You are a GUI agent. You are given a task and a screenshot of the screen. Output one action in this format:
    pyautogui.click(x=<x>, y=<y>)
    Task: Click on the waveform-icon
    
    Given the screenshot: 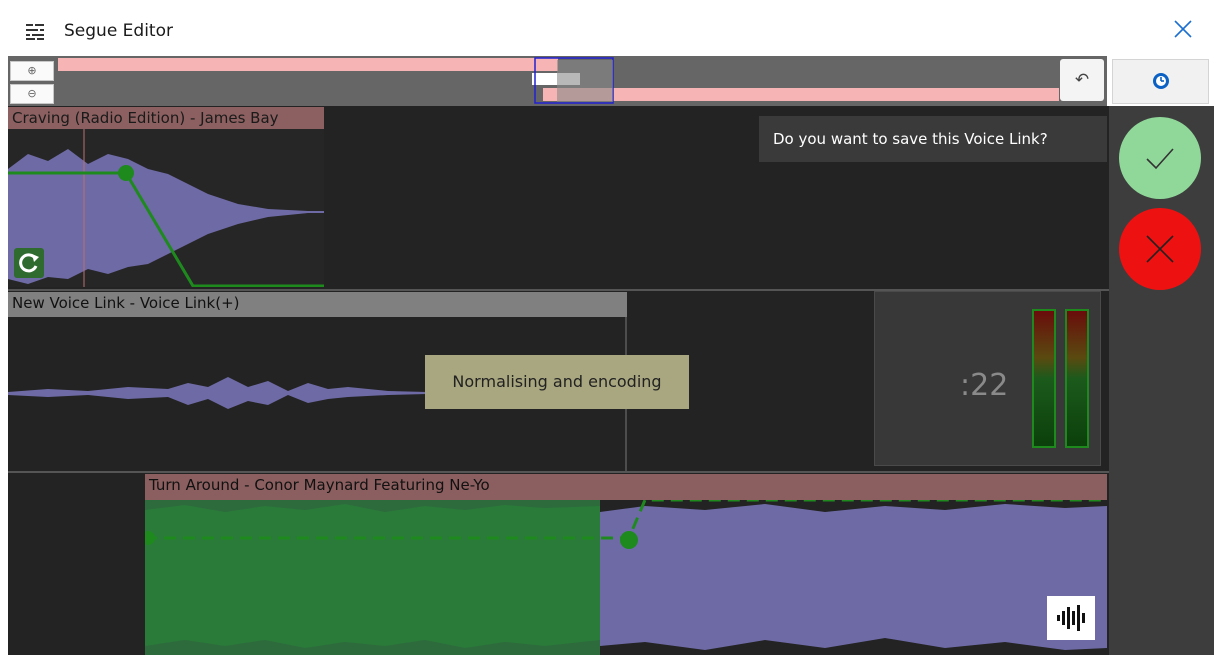 What is the action you would take?
    pyautogui.click(x=1071, y=618)
    